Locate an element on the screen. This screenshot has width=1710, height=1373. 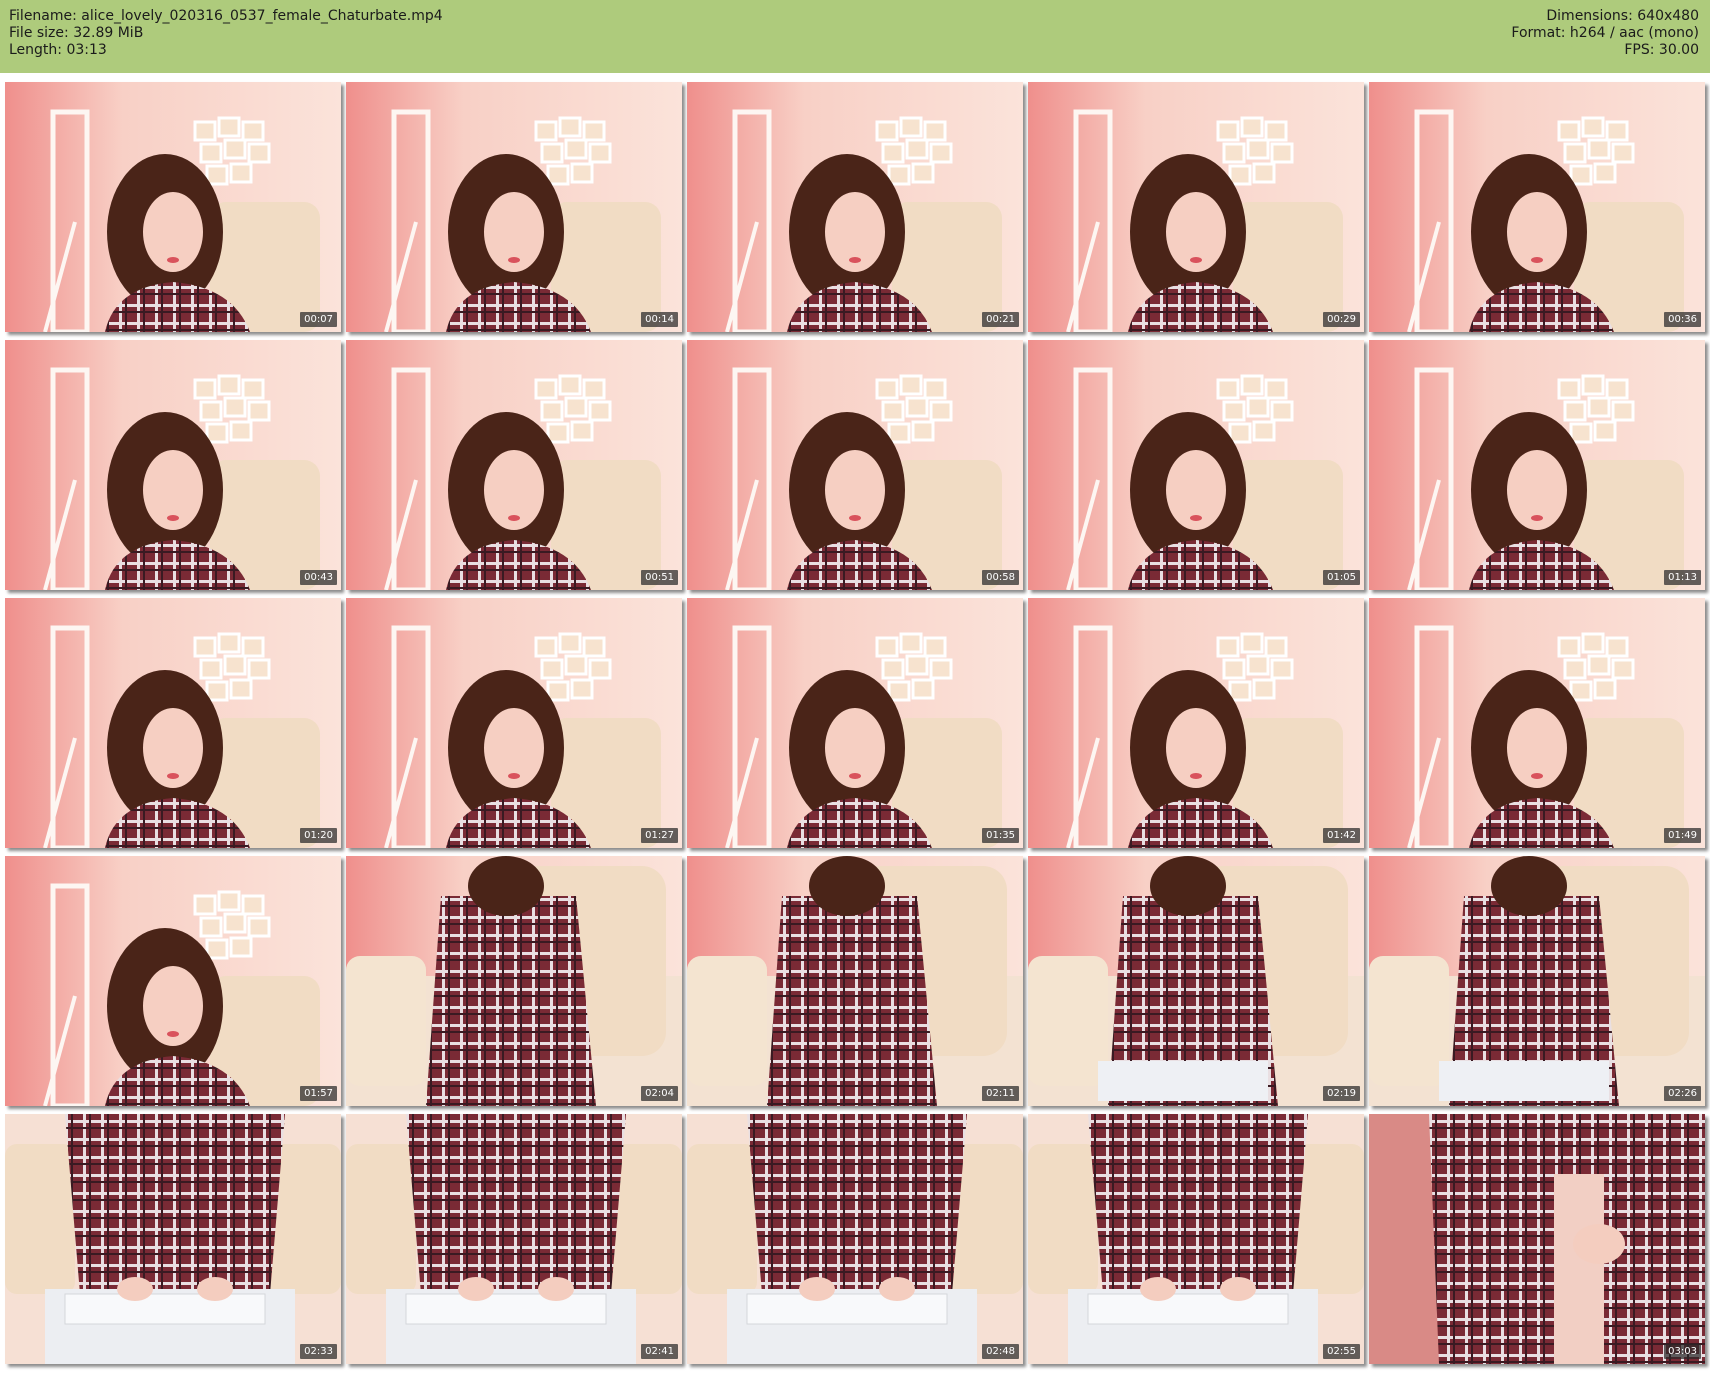
video-thumbnail: 02:11 is located at coordinates (855, 981).